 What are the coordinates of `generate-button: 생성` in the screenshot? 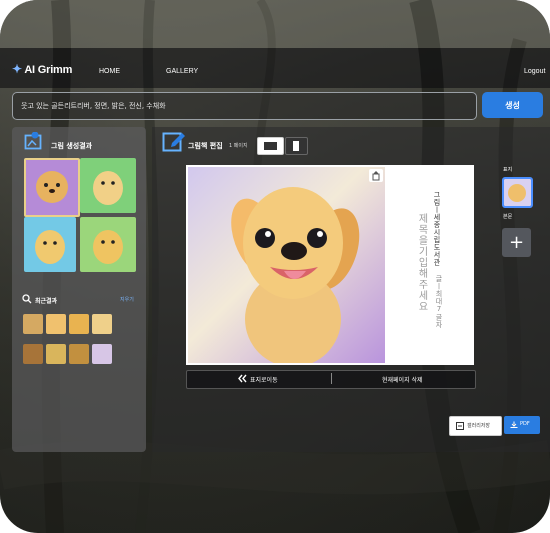 It's located at (512, 105).